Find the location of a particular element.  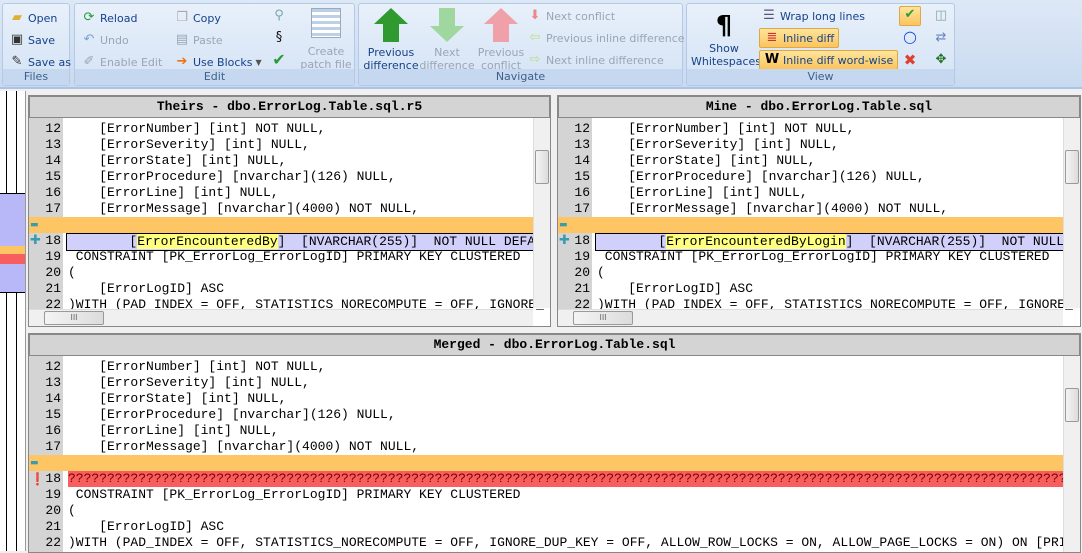

previous-conflict-button: Previous conflict is located at coordinates (501, 40).